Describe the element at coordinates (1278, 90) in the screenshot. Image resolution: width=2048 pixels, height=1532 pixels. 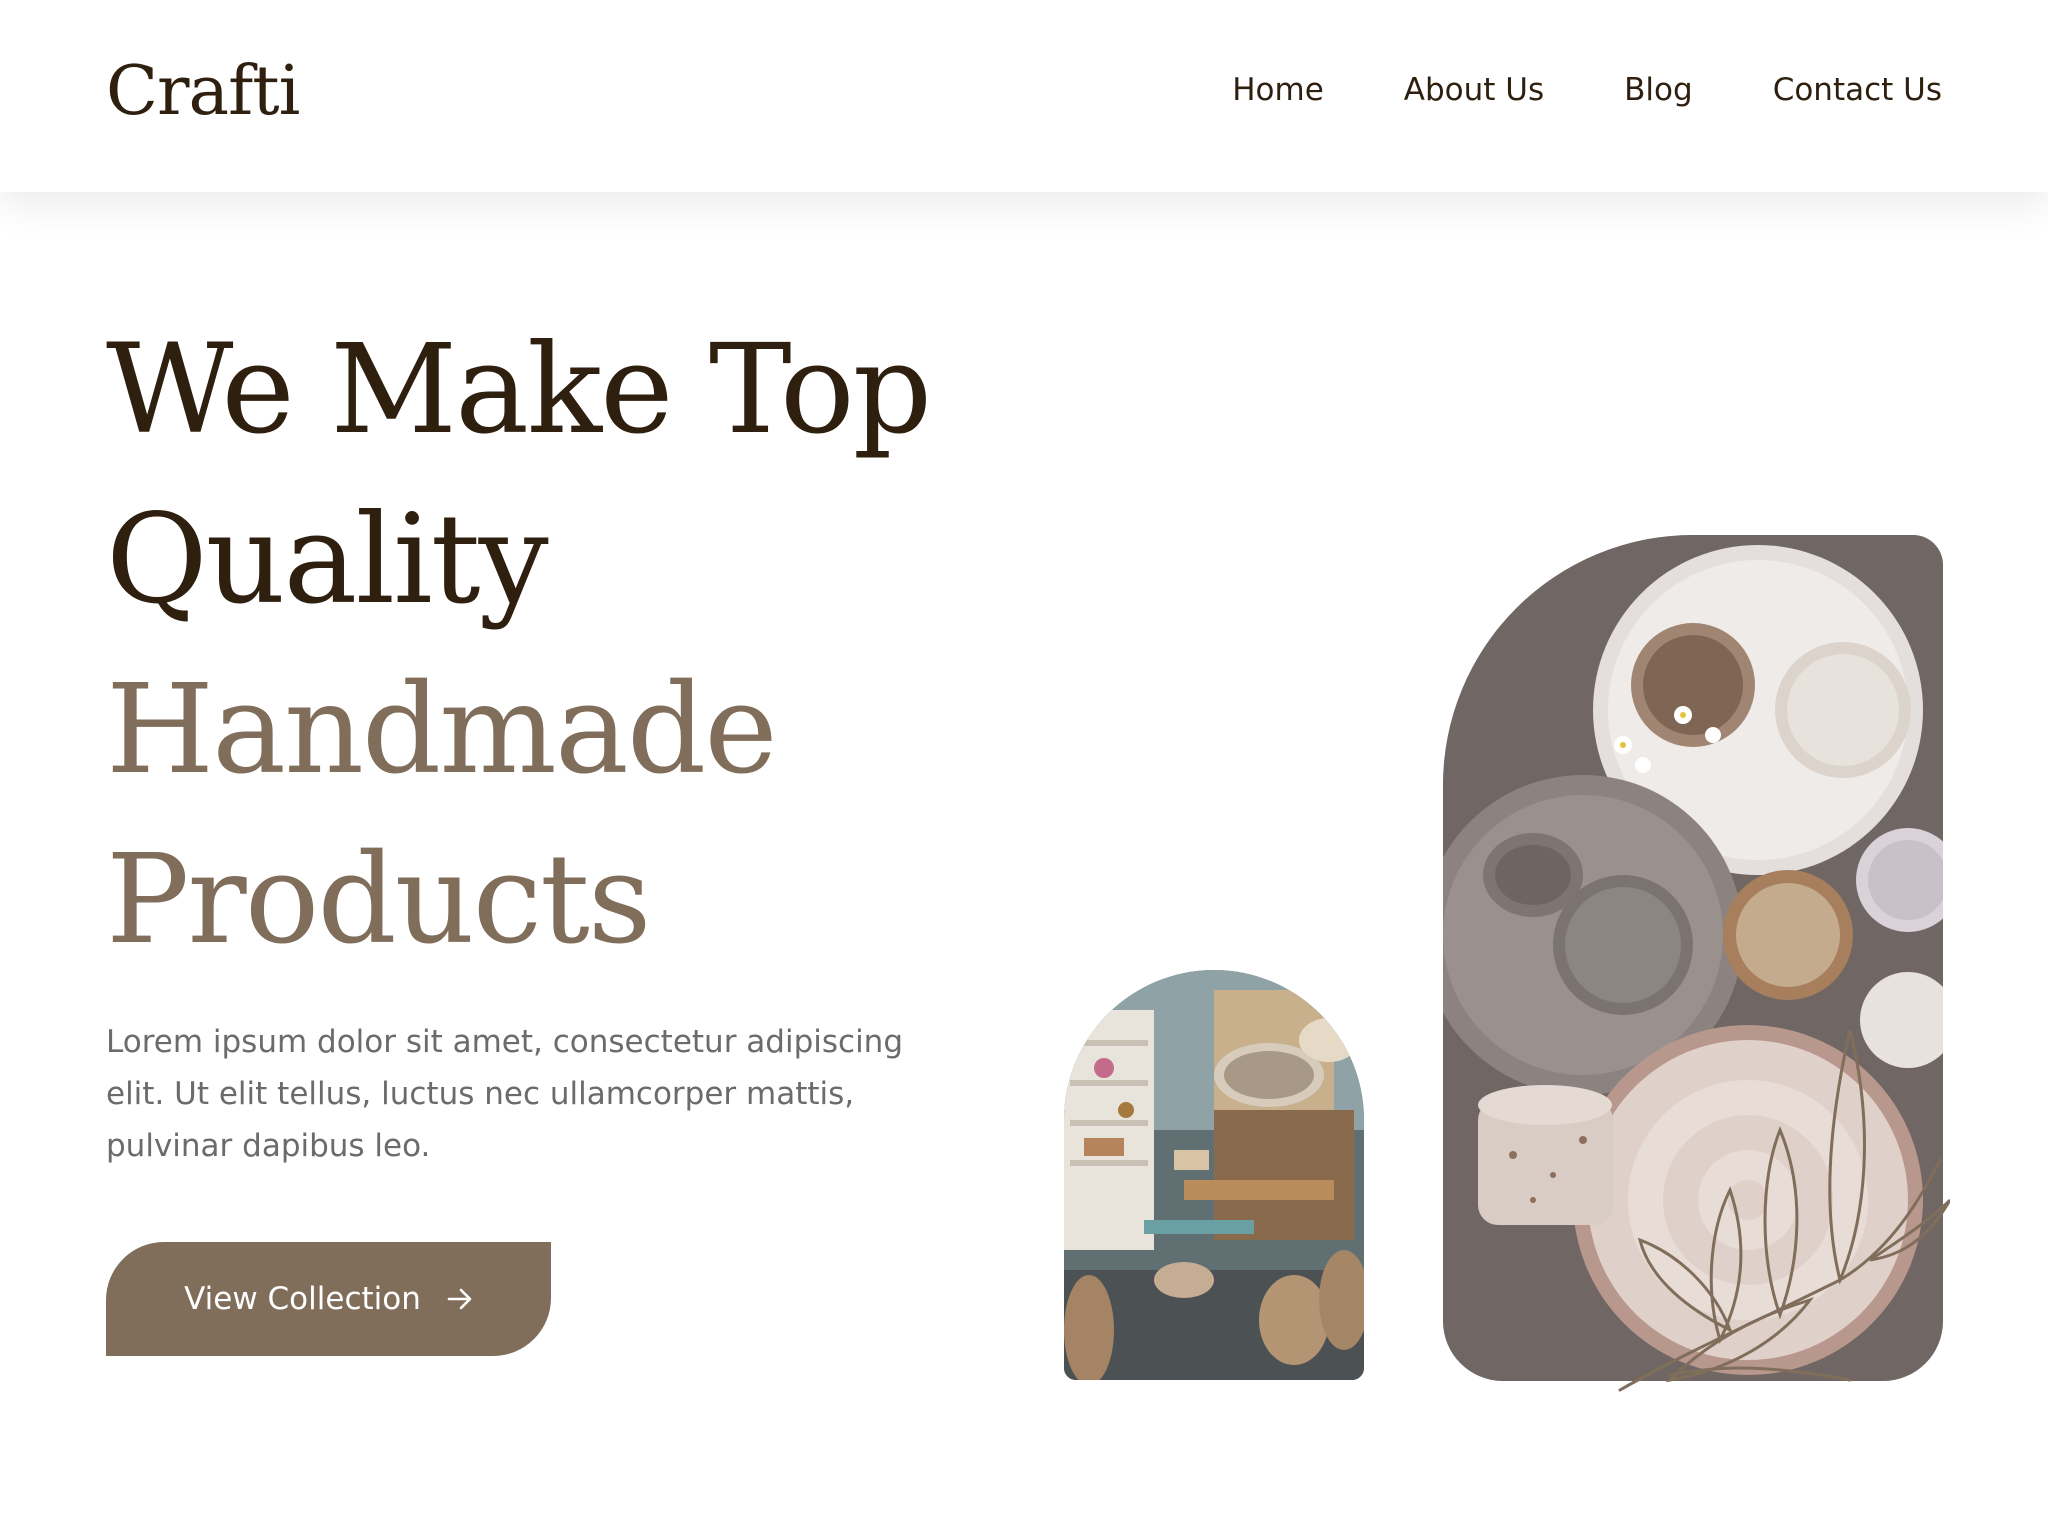
I see `nav-home-link: Home` at that location.